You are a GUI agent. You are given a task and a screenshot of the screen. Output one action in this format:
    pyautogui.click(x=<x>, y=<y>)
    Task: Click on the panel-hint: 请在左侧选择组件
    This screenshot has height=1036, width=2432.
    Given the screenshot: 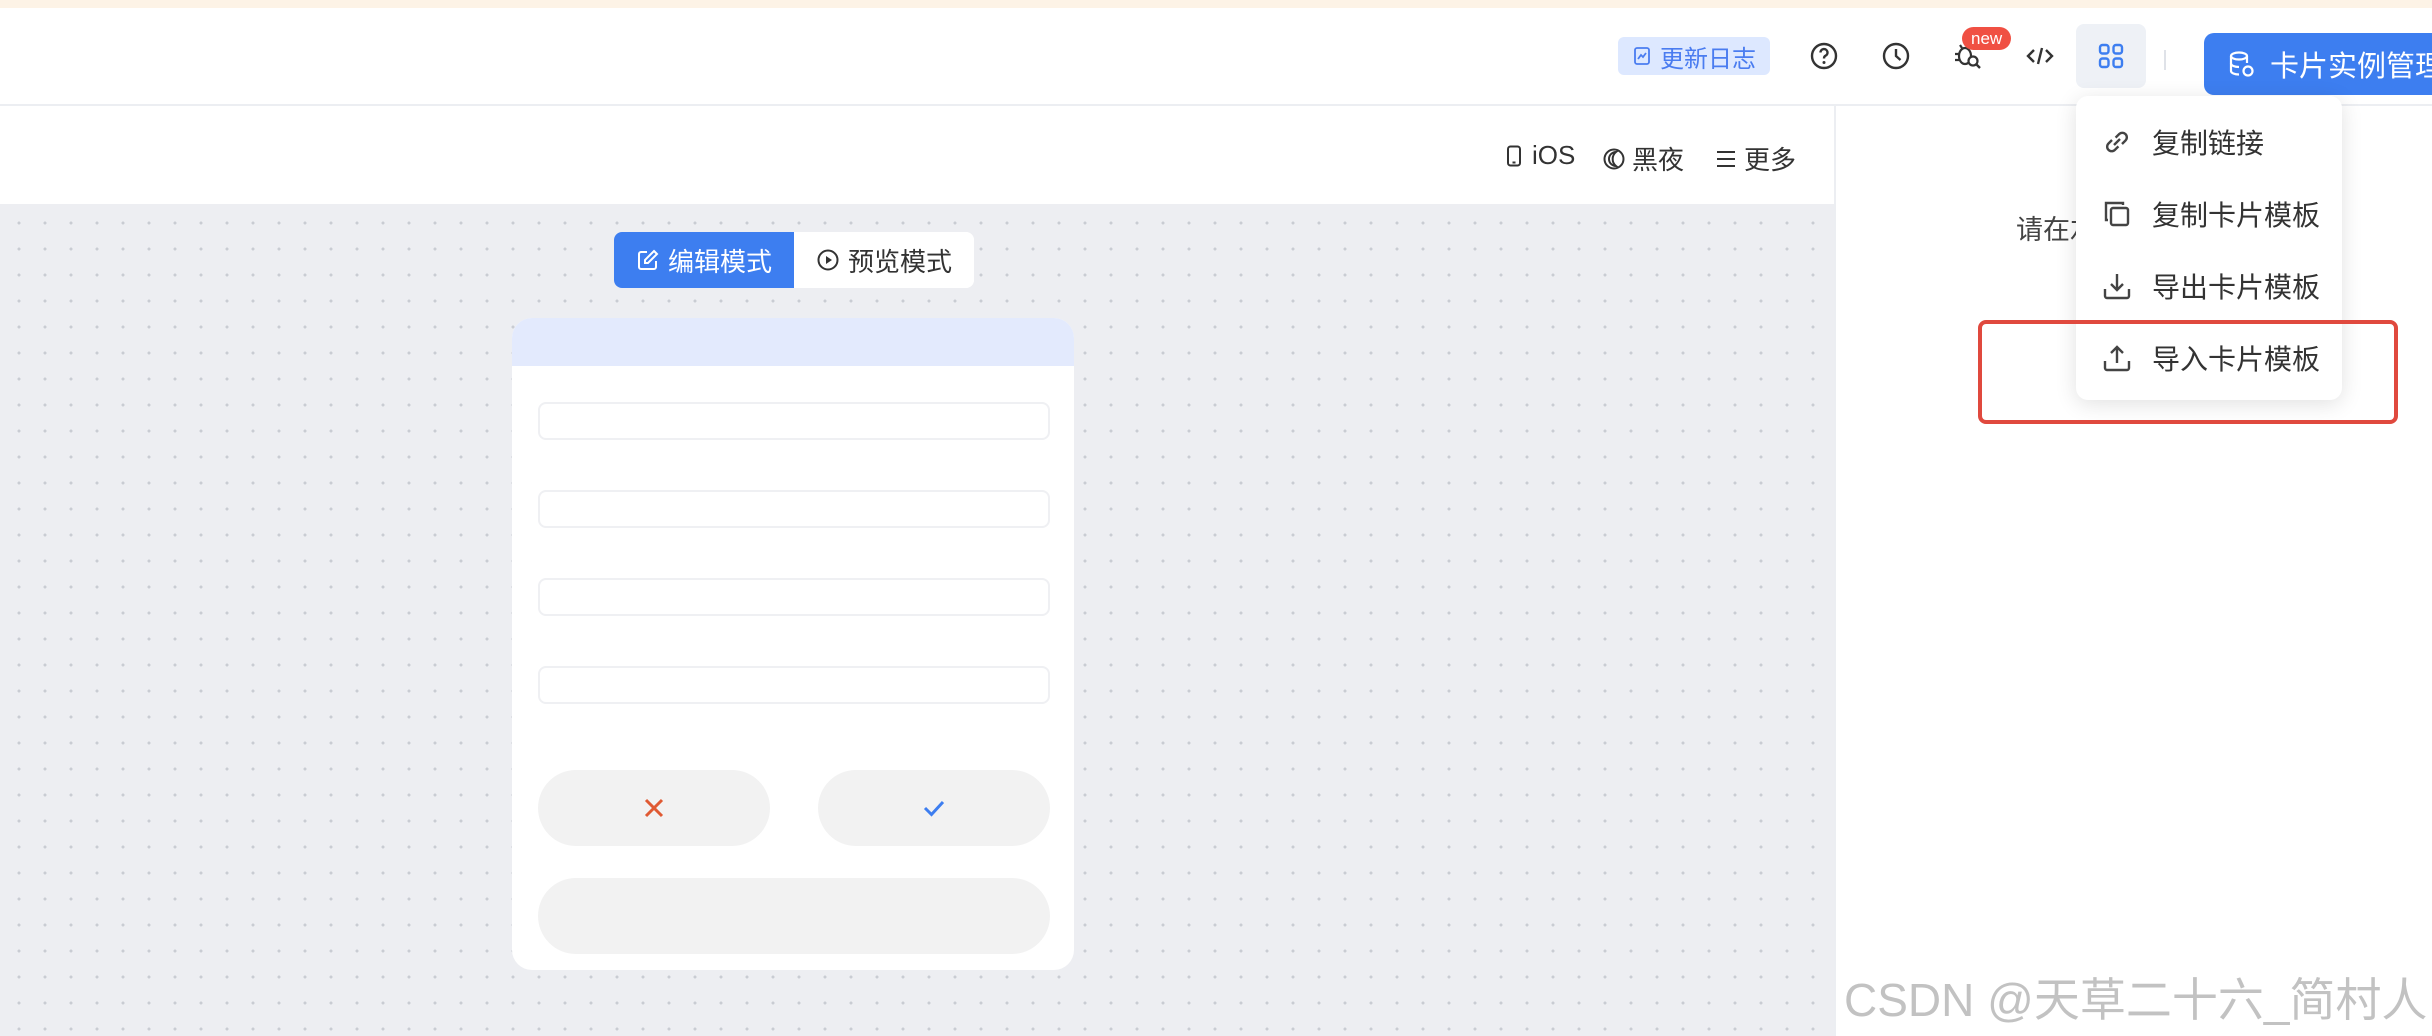 What is the action you would take?
    pyautogui.click(x=2049, y=230)
    